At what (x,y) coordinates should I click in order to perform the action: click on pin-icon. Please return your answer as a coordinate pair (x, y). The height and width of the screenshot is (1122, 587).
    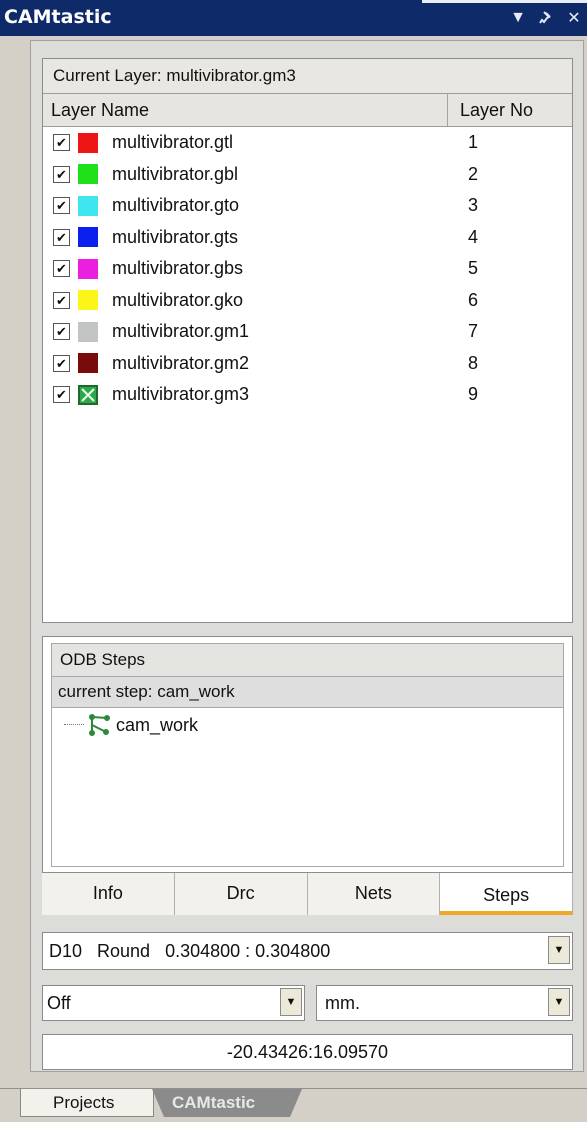
    Looking at the image, I should click on (546, 18).